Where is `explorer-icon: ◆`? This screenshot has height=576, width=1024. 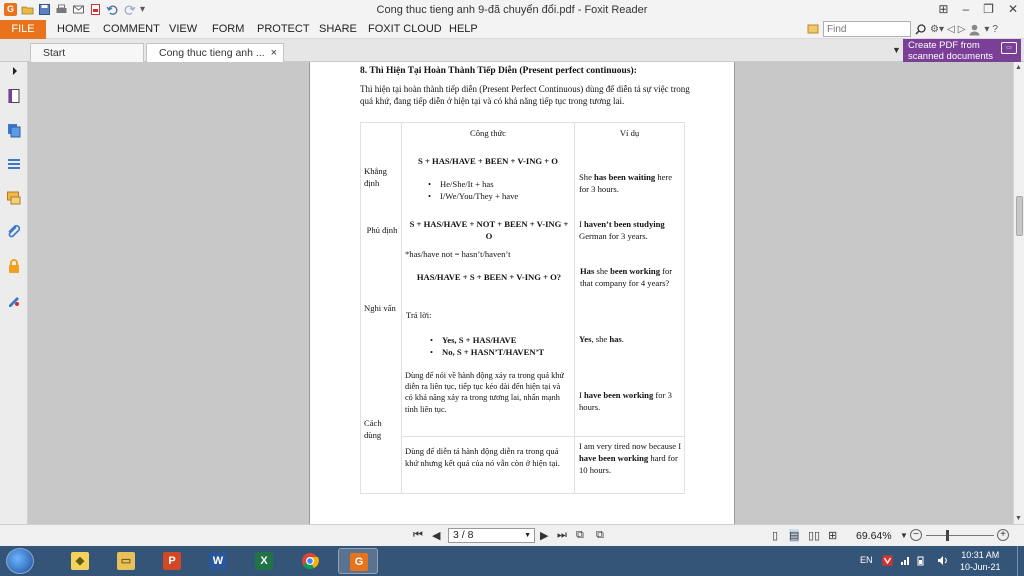
explorer-icon: ◆ is located at coordinates (80, 561).